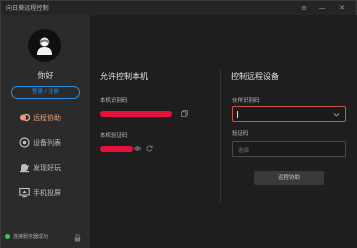 The width and height of the screenshot is (357, 248). I want to click on status-text: 连接服务器成功, so click(31, 237).